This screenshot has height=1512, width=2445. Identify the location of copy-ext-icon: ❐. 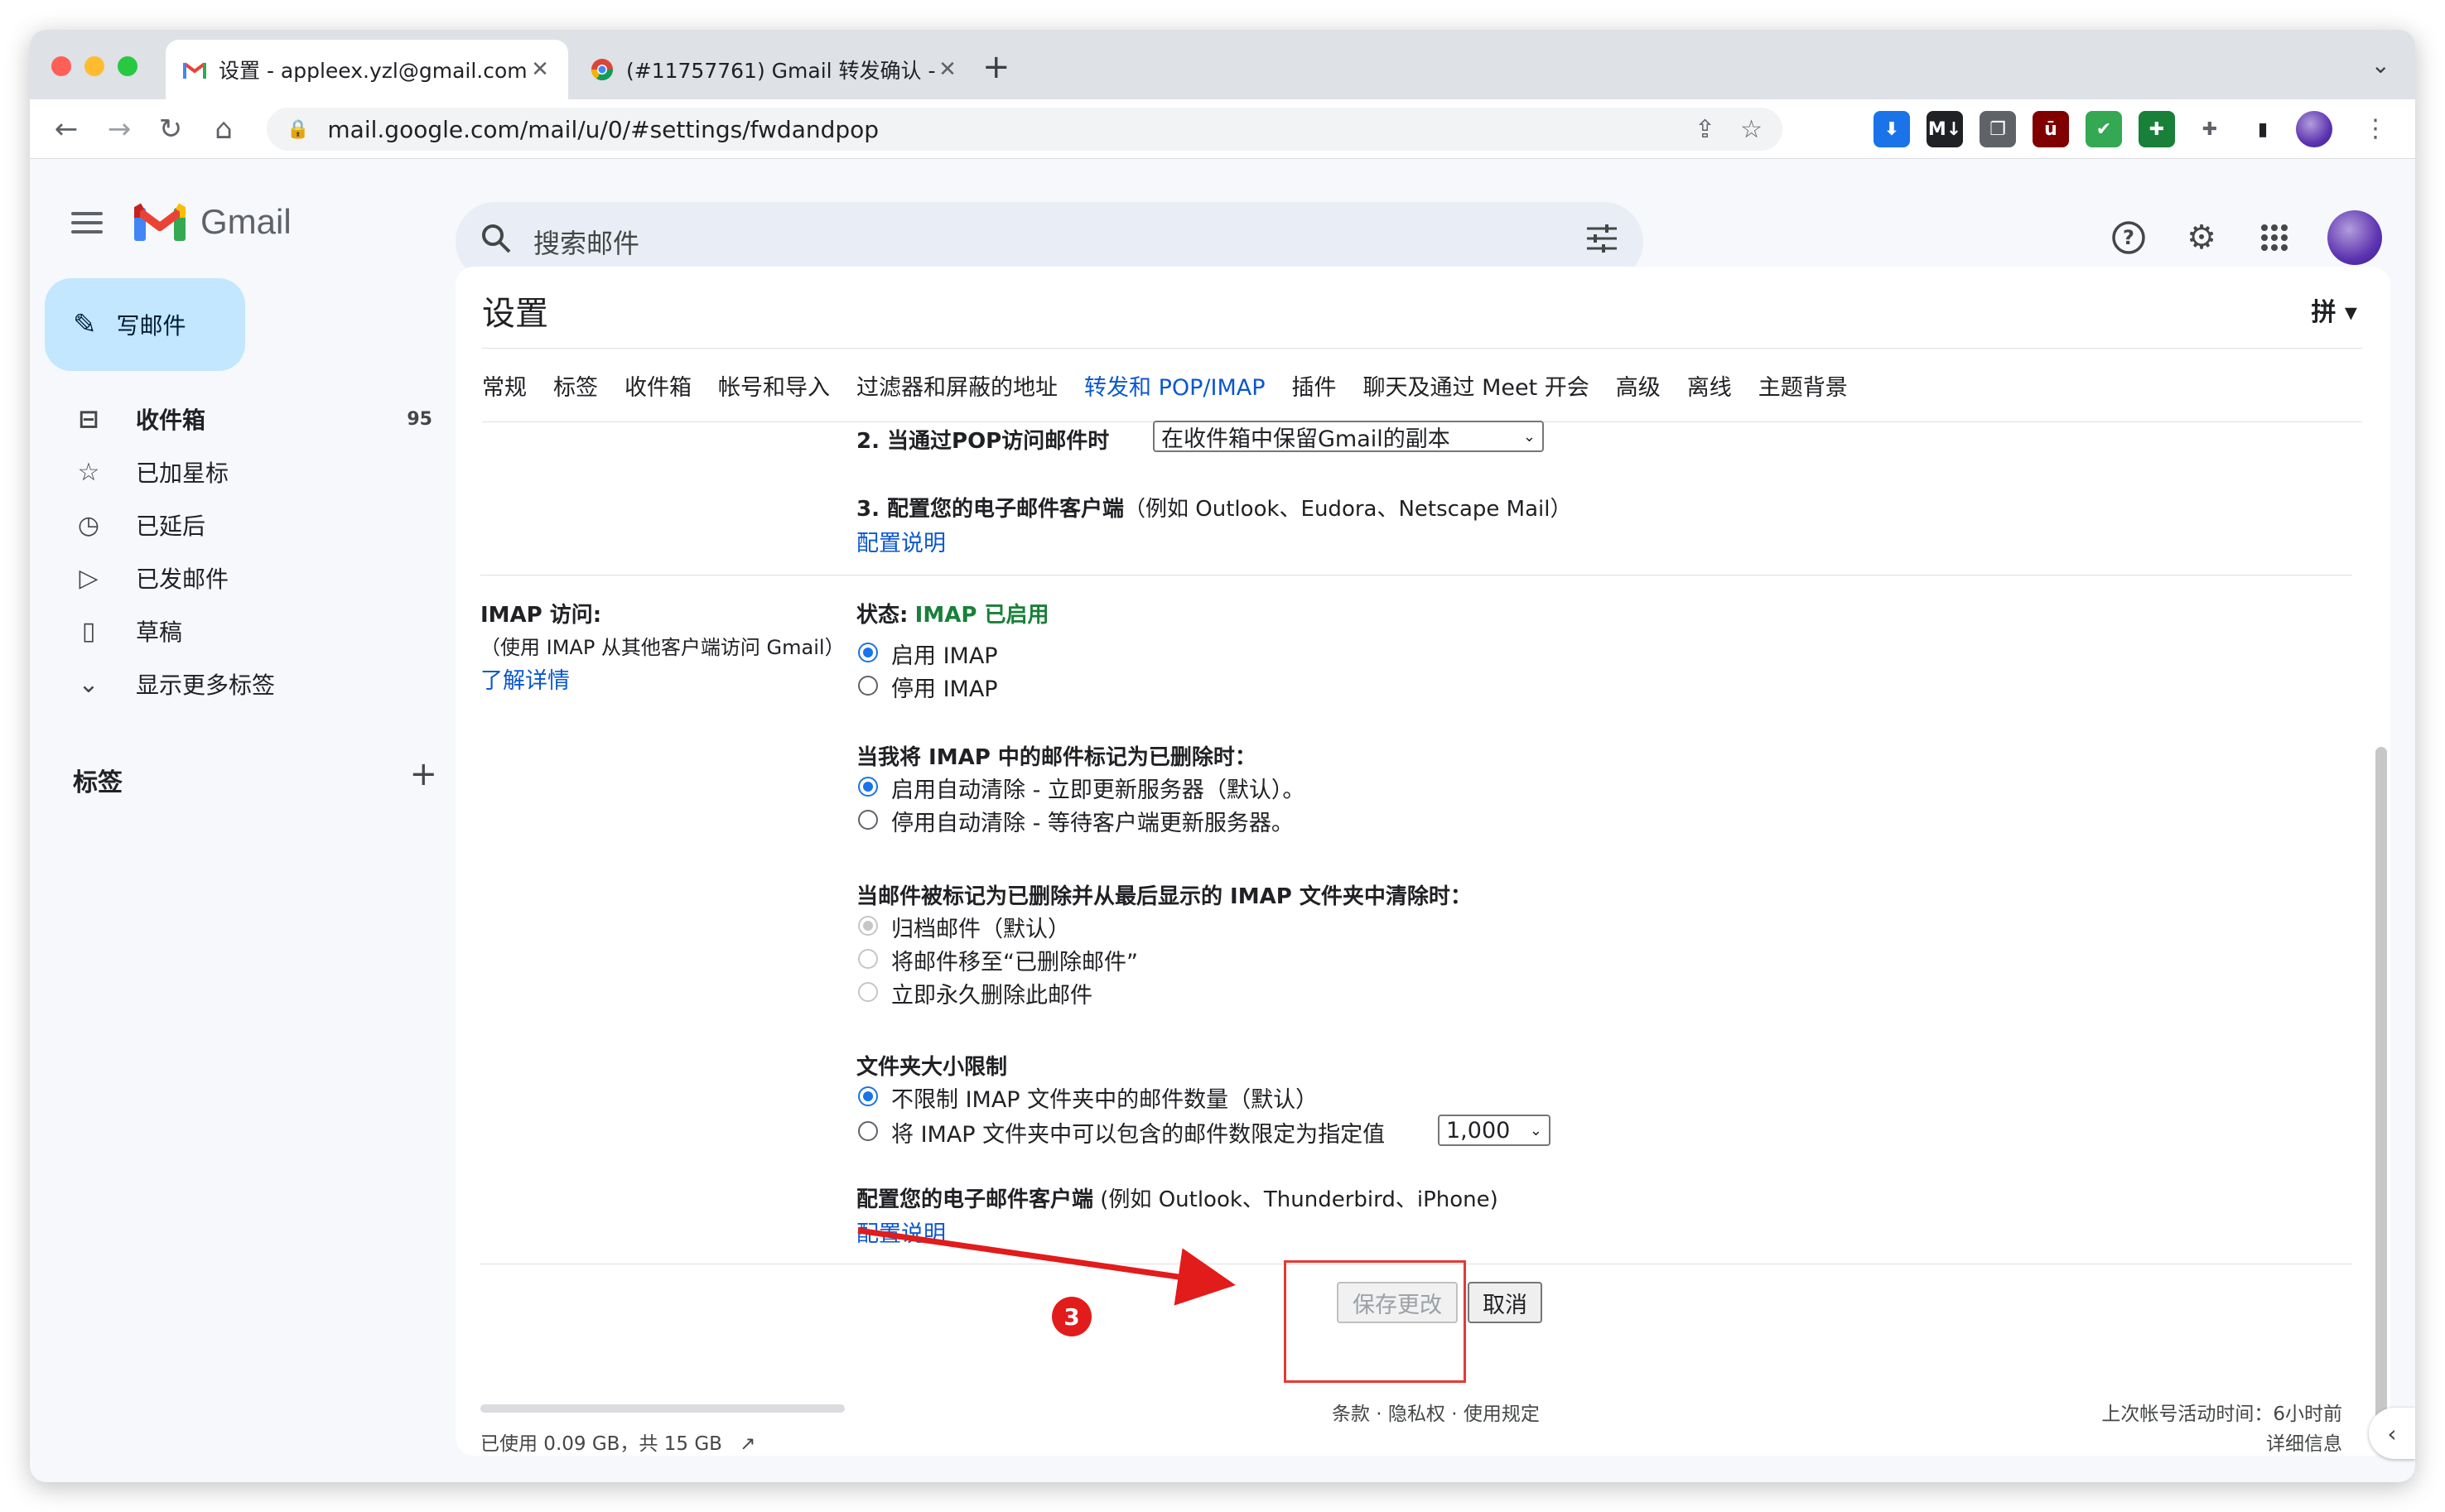
(1998, 129).